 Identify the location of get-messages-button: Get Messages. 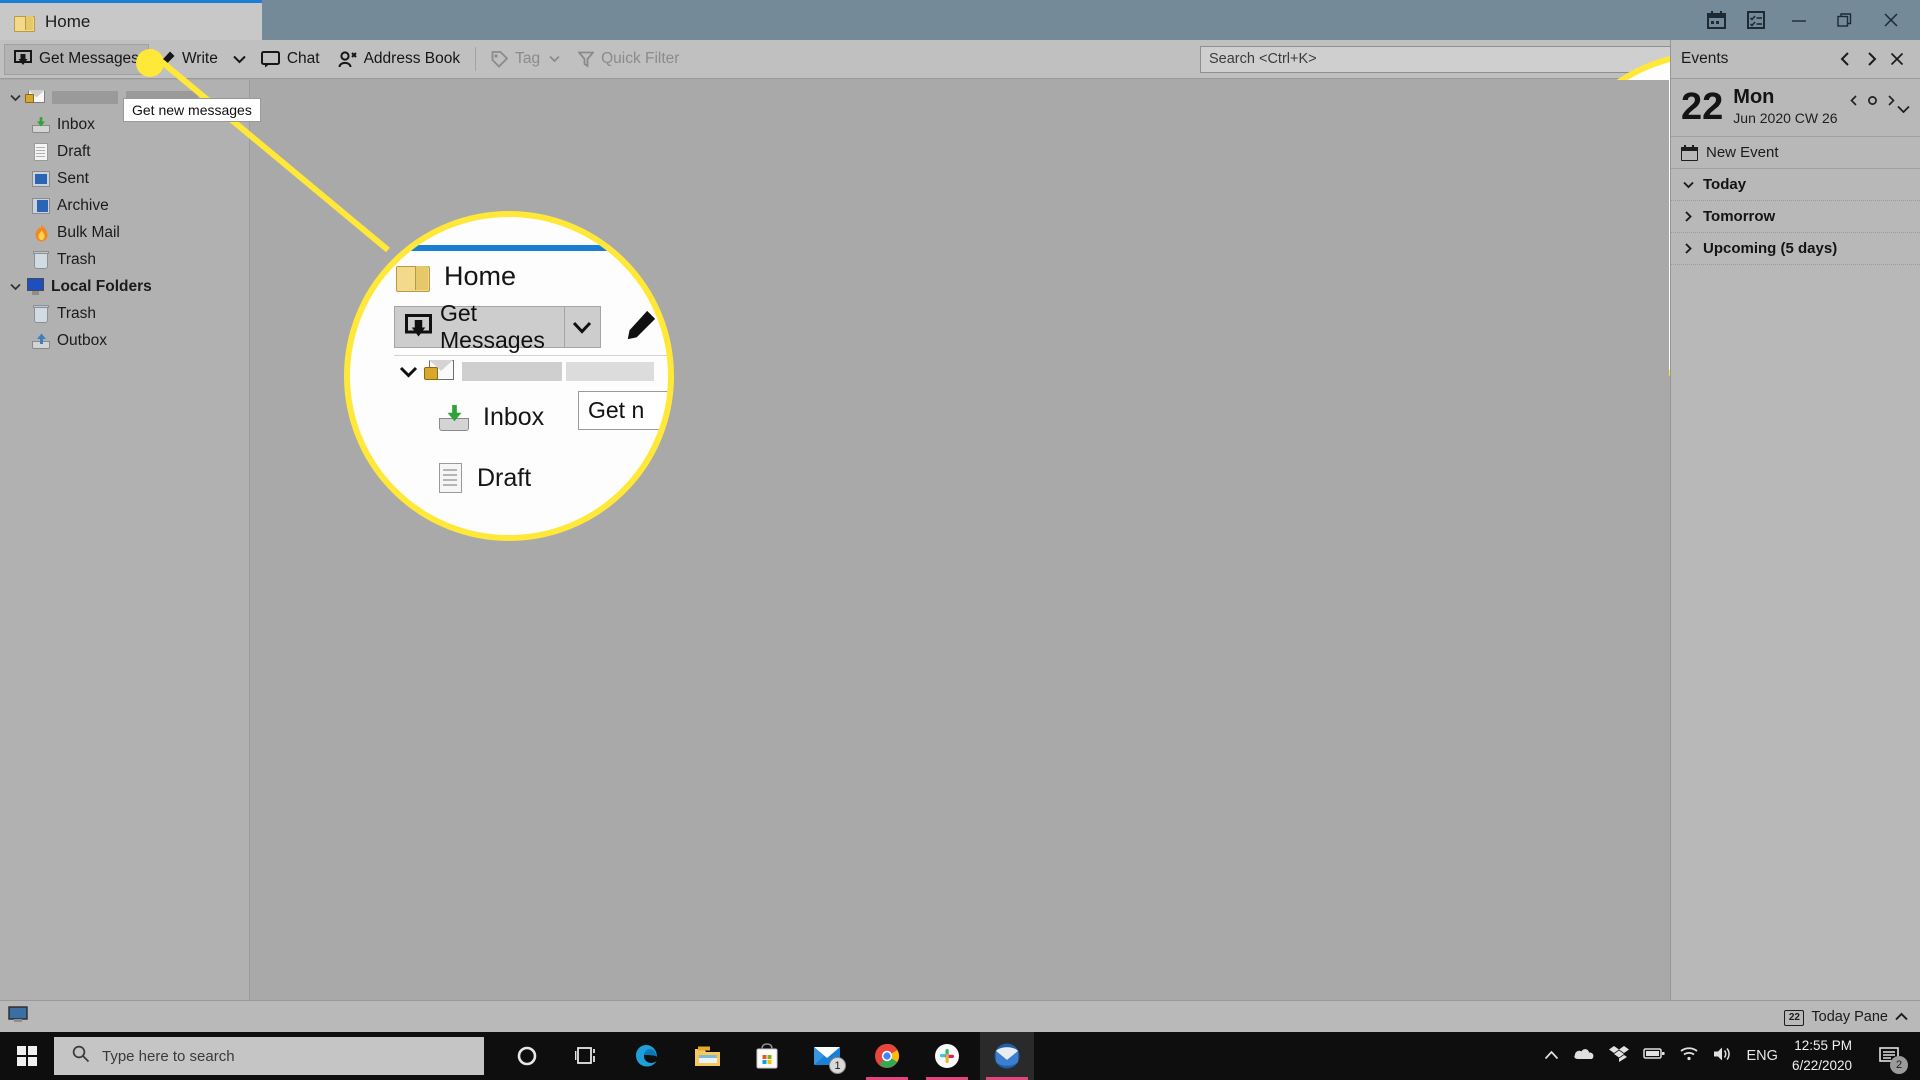
(76, 59).